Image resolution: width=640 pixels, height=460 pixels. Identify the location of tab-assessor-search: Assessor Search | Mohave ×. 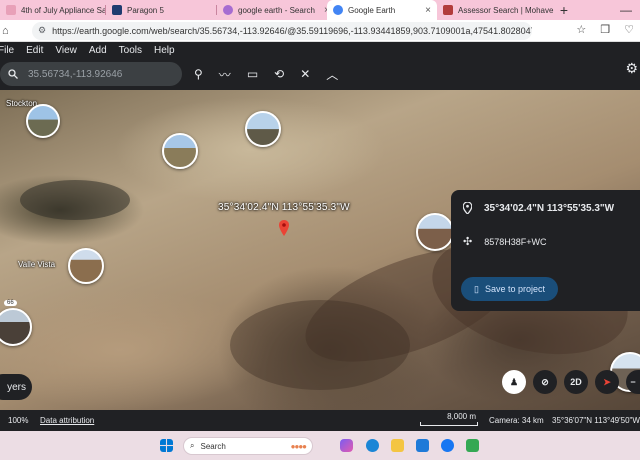
(496, 10).